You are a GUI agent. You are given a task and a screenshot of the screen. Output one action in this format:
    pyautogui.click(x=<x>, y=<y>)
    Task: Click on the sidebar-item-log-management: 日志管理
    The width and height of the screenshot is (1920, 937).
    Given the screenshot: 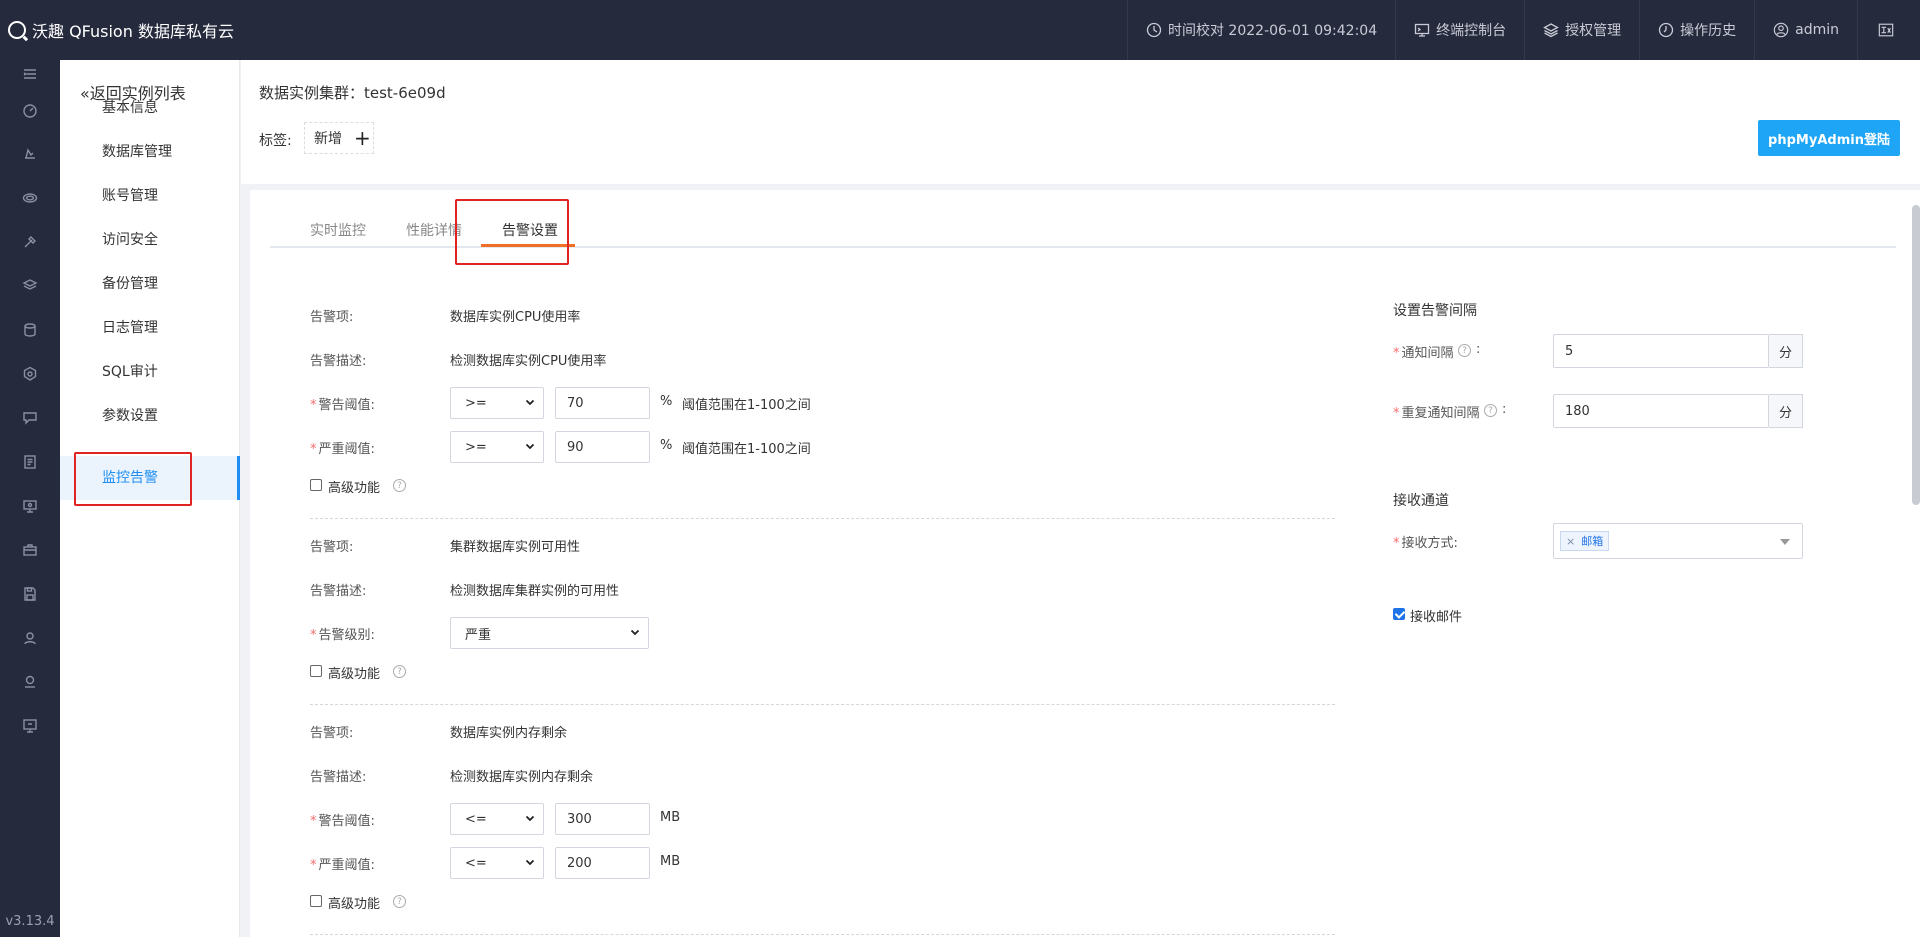 What is the action you would take?
    pyautogui.click(x=150, y=328)
    